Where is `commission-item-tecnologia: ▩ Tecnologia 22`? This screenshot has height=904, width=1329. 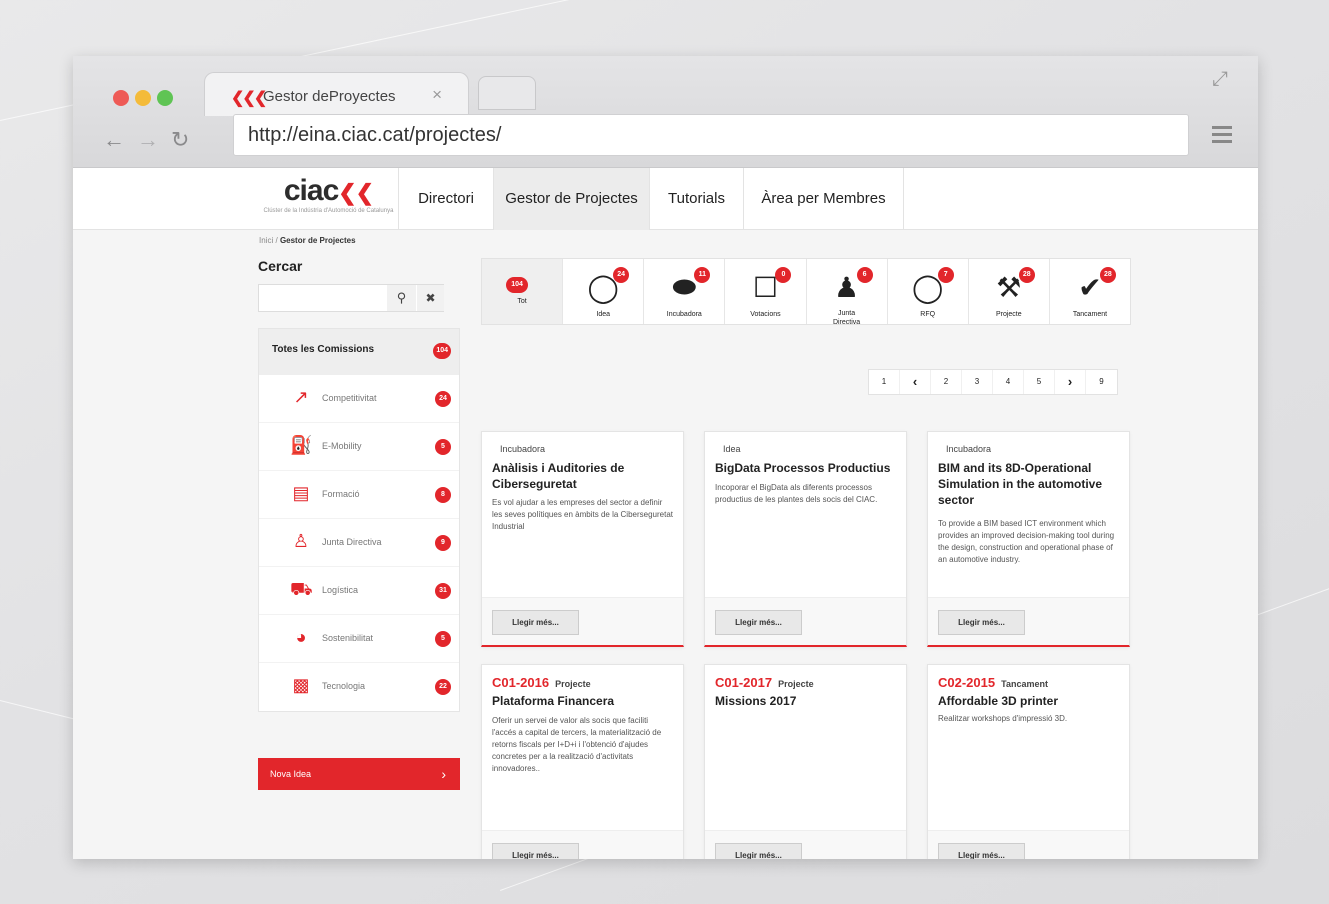
commission-item-tecnologia: ▩ Tecnologia 22 is located at coordinates (359, 687).